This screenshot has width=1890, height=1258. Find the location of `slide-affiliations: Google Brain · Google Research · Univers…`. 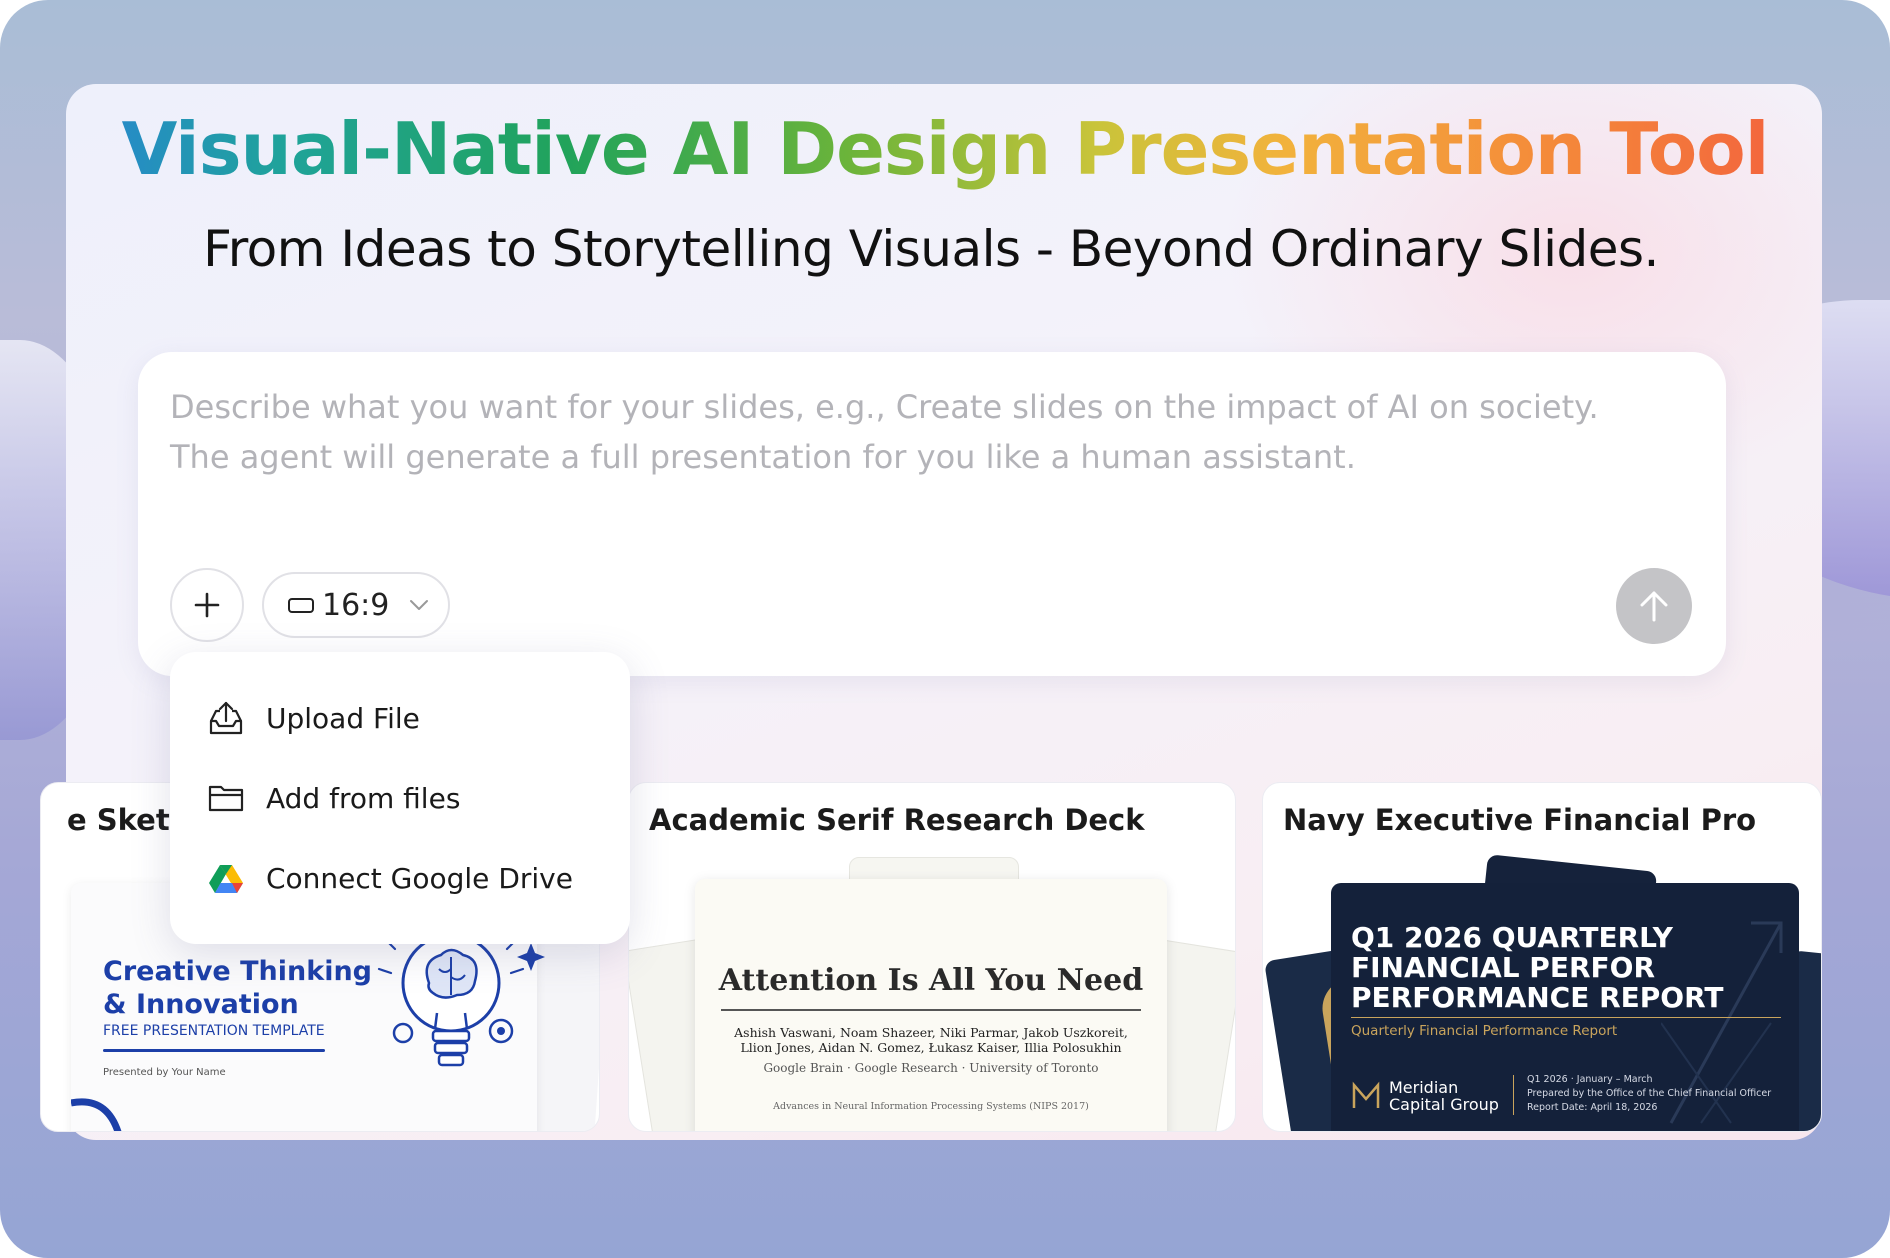

slide-affiliations: Google Brain · Google Research · Univers… is located at coordinates (931, 1068).